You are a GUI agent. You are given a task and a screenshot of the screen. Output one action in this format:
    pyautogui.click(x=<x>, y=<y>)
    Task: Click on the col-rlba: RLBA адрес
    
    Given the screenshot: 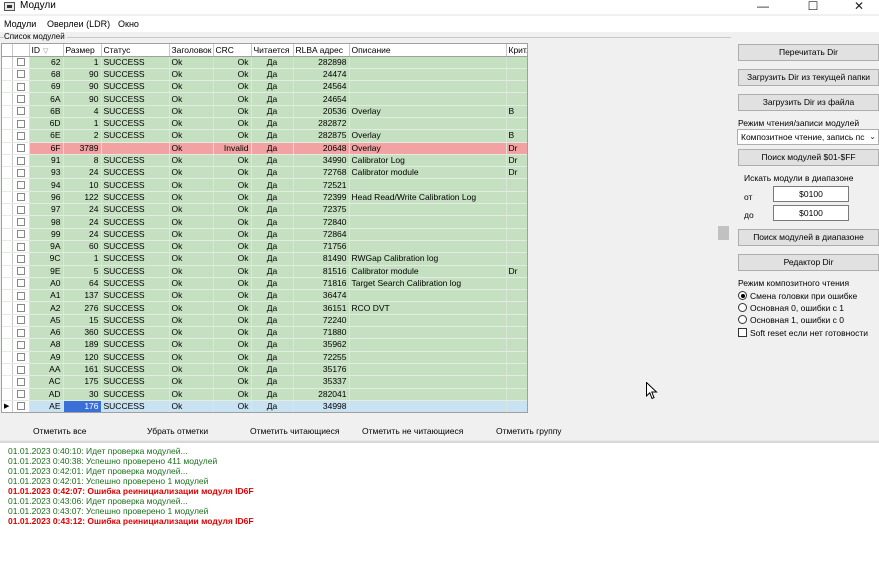 What is the action you would take?
    pyautogui.click(x=321, y=50)
    